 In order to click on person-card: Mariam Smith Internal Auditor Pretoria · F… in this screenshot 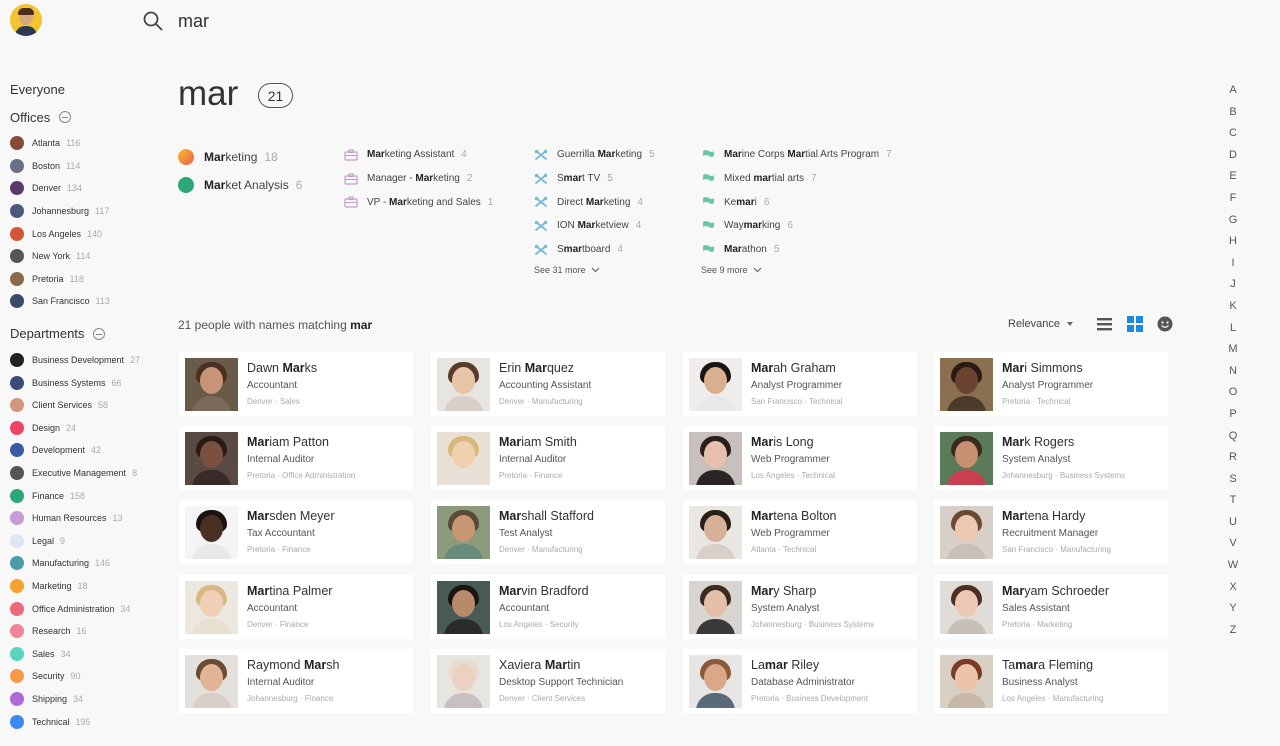, I will do `click(548, 458)`.